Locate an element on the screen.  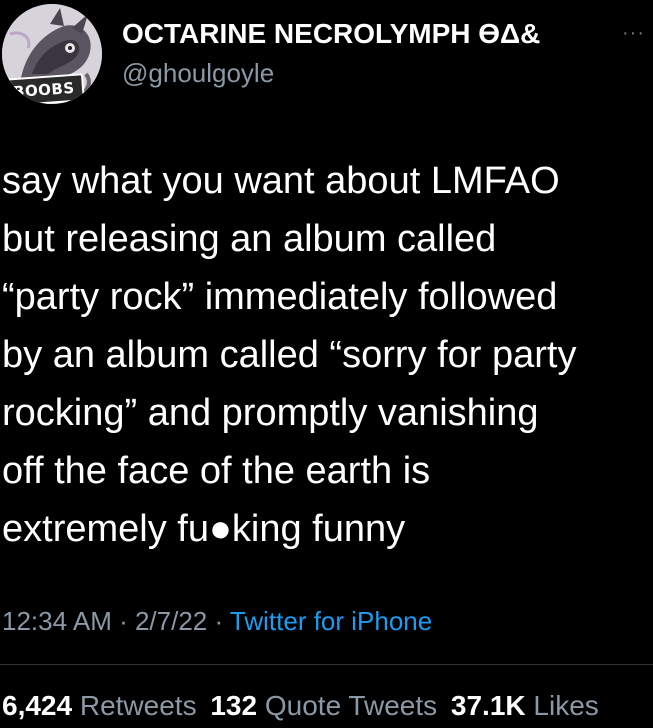
quote-tweets-count: 132 is located at coordinates (234, 705).